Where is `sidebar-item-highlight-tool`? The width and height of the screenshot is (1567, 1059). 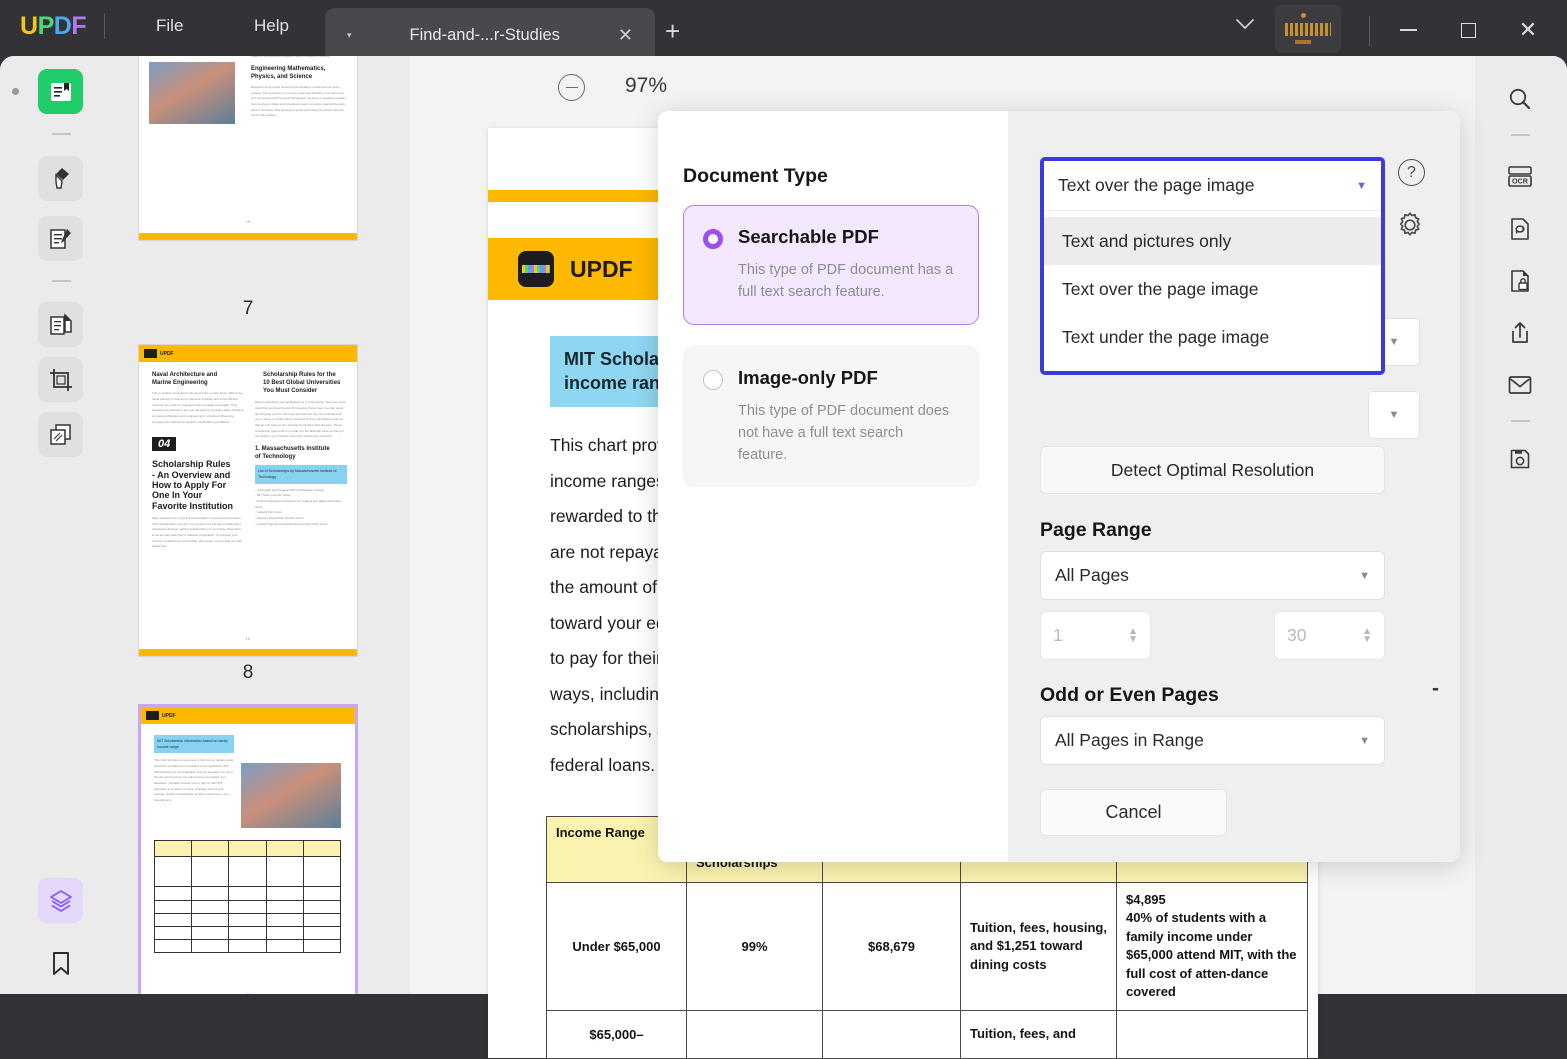 sidebar-item-highlight-tool is located at coordinates (60, 178).